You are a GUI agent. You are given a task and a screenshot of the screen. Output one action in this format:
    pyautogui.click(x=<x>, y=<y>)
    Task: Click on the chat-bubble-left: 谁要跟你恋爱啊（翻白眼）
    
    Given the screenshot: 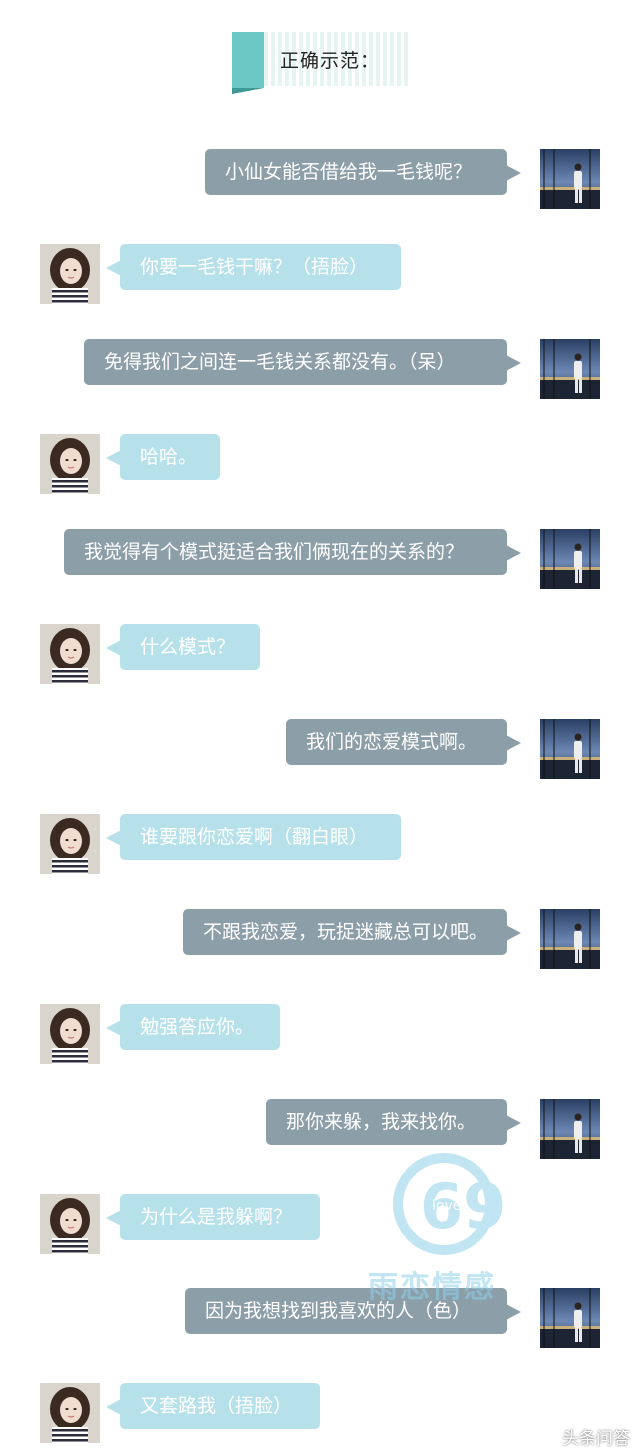 What is the action you would take?
    pyautogui.click(x=253, y=837)
    